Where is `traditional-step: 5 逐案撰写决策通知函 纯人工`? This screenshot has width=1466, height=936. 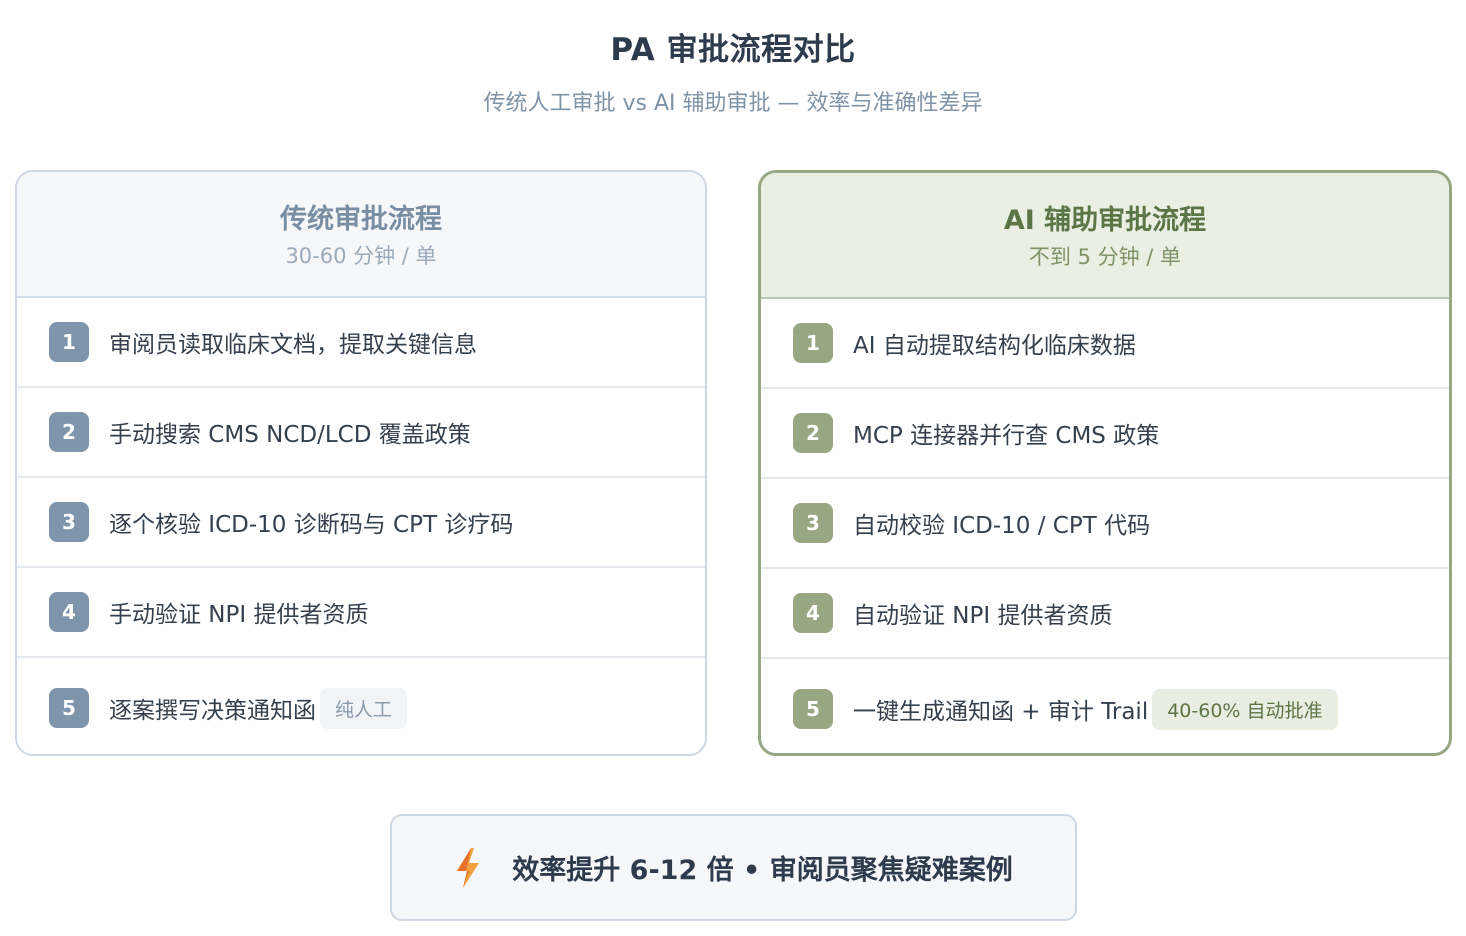 traditional-step: 5 逐案撰写决策通知函 纯人工 is located at coordinates (361, 706).